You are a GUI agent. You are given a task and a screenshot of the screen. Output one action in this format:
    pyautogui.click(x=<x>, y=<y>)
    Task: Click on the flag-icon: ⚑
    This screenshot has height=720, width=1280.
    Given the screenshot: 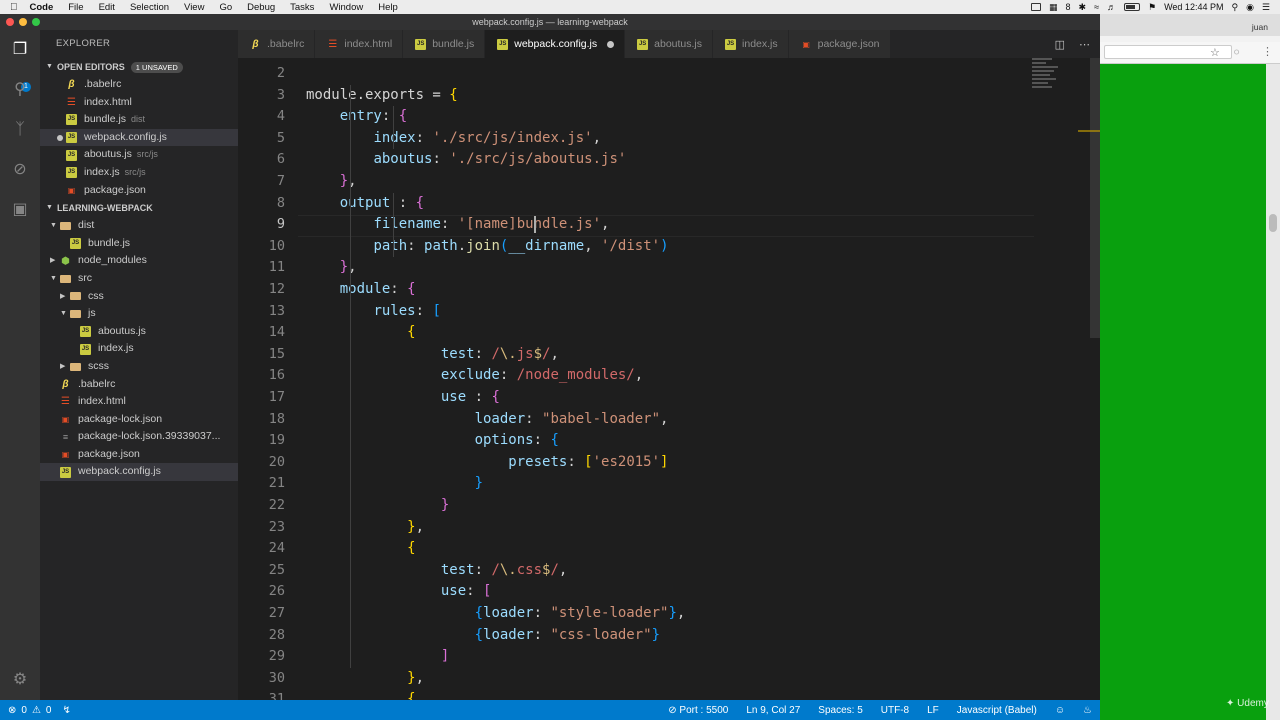 What is the action you would take?
    pyautogui.click(x=1152, y=7)
    